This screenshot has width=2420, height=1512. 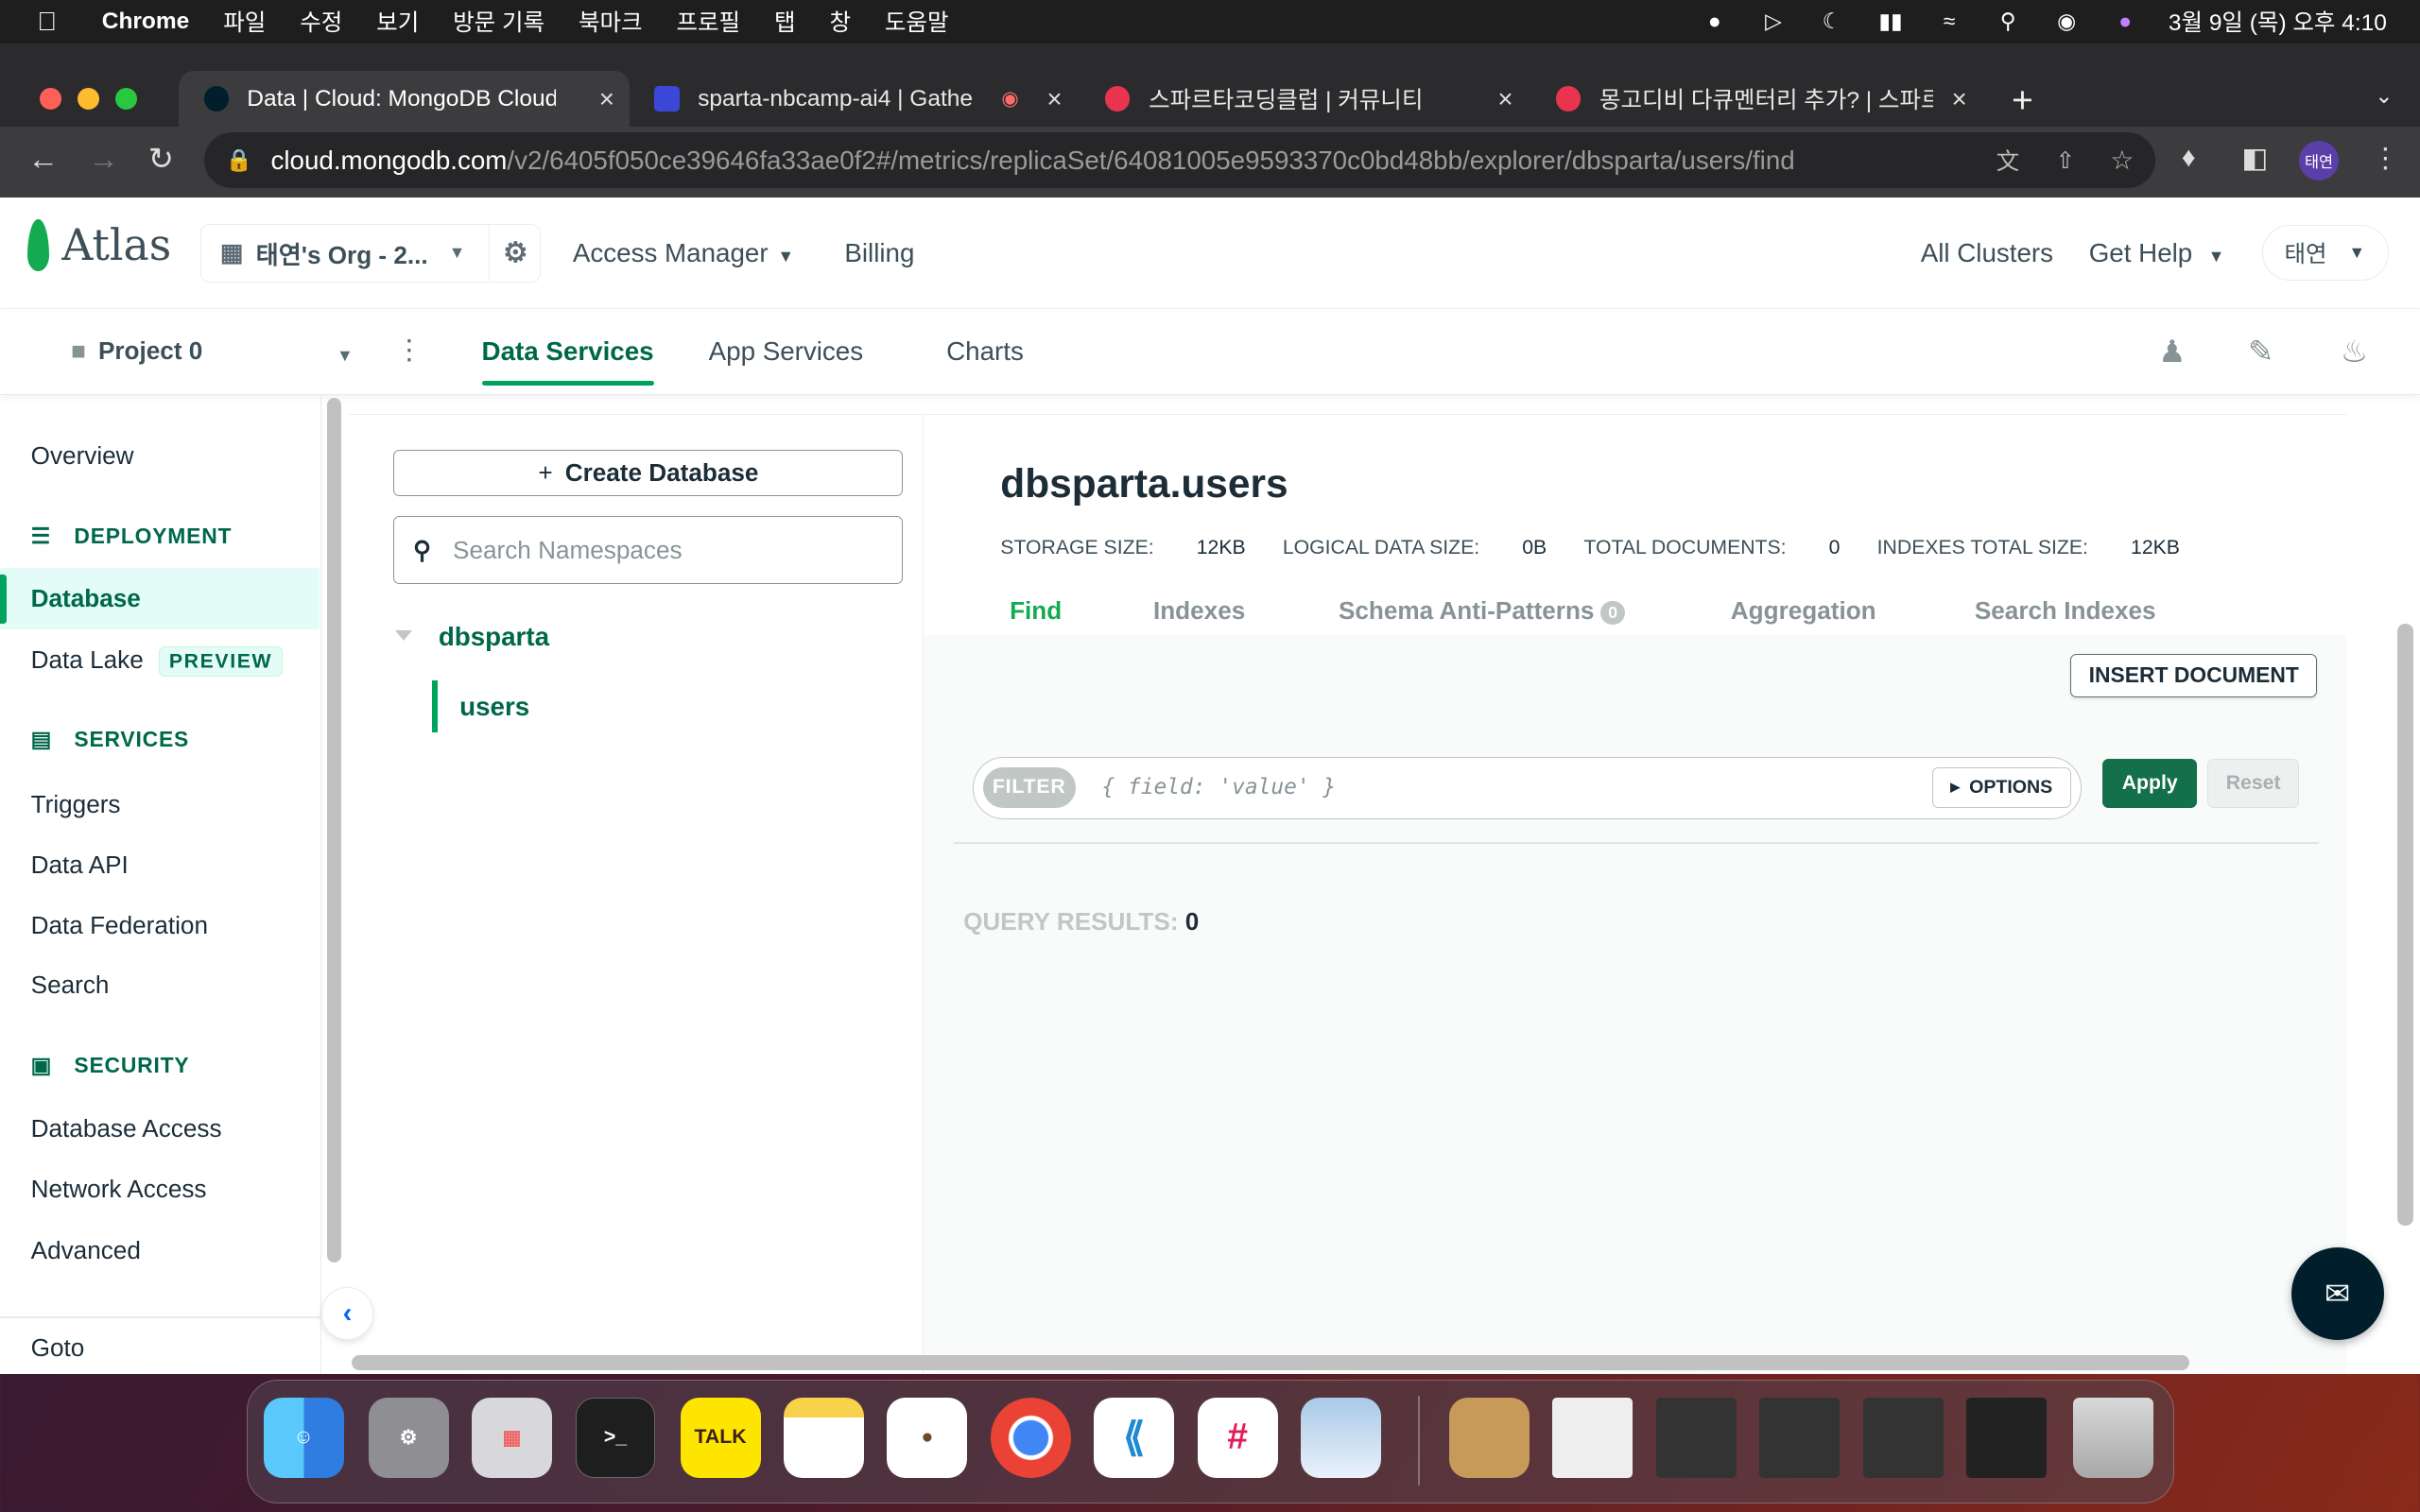 I want to click on menu-item-profiles: 프로필, so click(x=708, y=21).